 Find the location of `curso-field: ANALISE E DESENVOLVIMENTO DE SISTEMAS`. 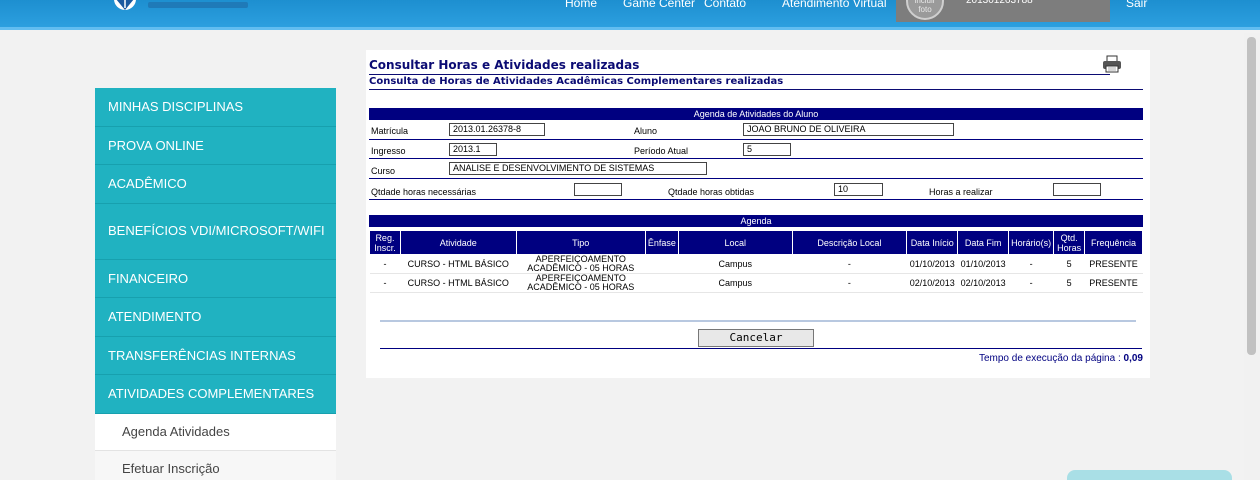

curso-field: ANALISE E DESENVOLVIMENTO DE SISTEMAS is located at coordinates (578, 168).